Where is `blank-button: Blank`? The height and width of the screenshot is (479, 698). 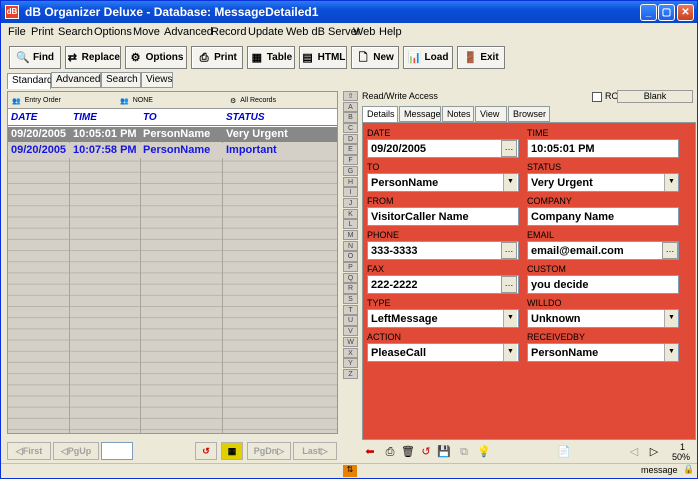 blank-button: Blank is located at coordinates (655, 96).